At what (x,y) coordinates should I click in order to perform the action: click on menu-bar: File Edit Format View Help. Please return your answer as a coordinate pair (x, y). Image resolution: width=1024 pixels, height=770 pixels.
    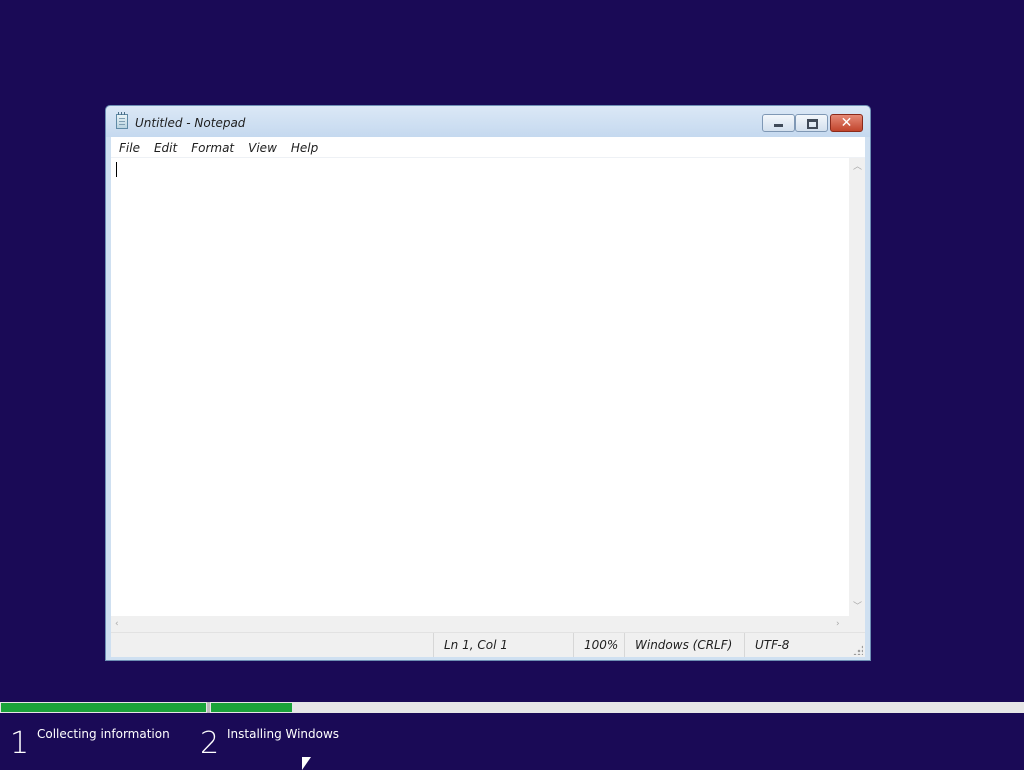
    Looking at the image, I should click on (488, 147).